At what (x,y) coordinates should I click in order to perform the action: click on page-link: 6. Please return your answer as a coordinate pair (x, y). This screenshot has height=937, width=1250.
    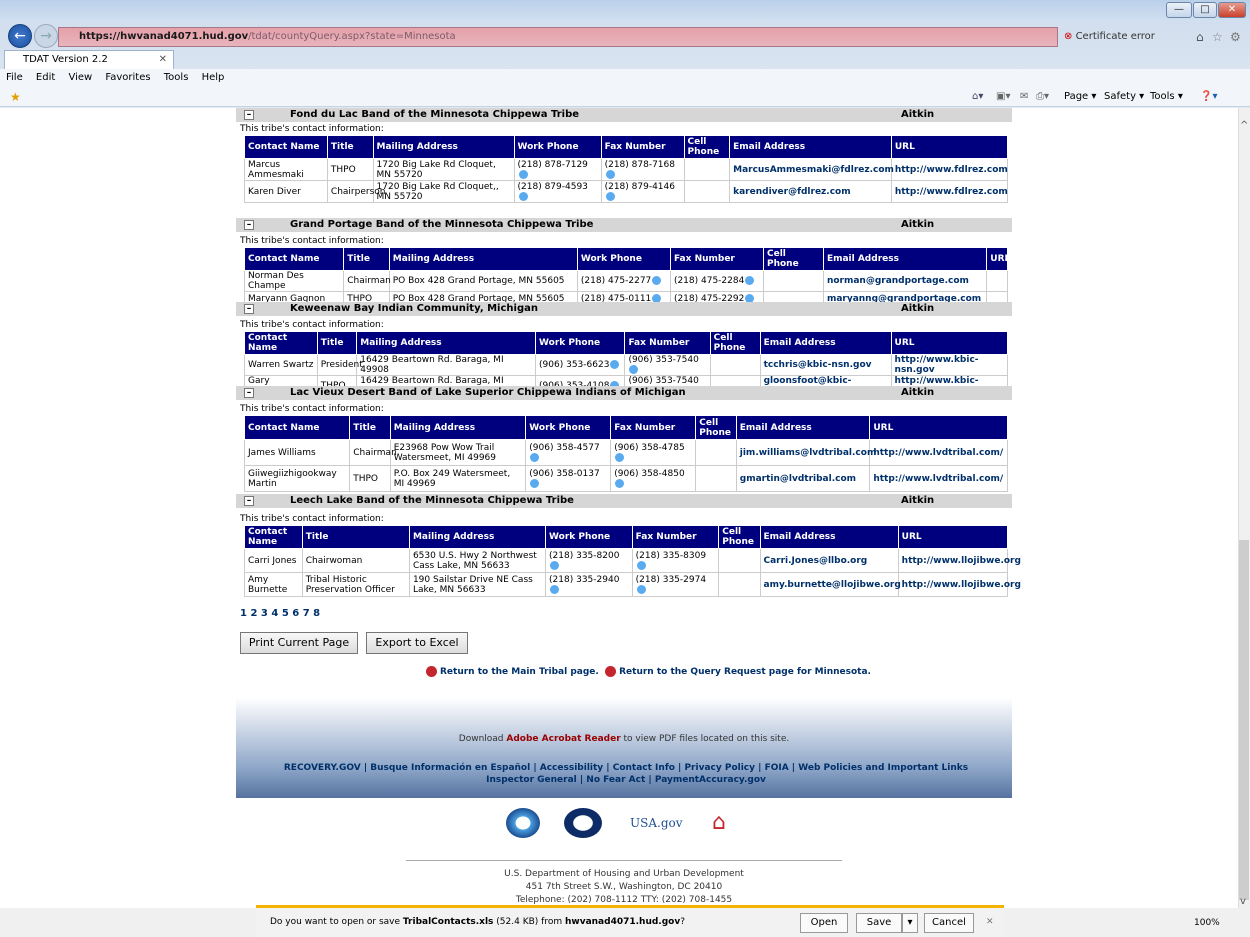
    Looking at the image, I should click on (295, 613).